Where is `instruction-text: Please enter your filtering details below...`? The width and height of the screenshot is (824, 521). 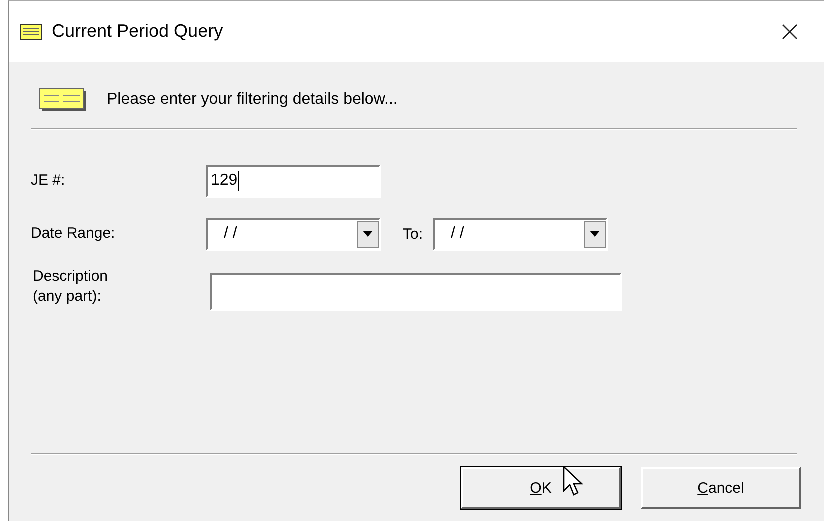
instruction-text: Please enter your filtering details below... is located at coordinates (252, 100).